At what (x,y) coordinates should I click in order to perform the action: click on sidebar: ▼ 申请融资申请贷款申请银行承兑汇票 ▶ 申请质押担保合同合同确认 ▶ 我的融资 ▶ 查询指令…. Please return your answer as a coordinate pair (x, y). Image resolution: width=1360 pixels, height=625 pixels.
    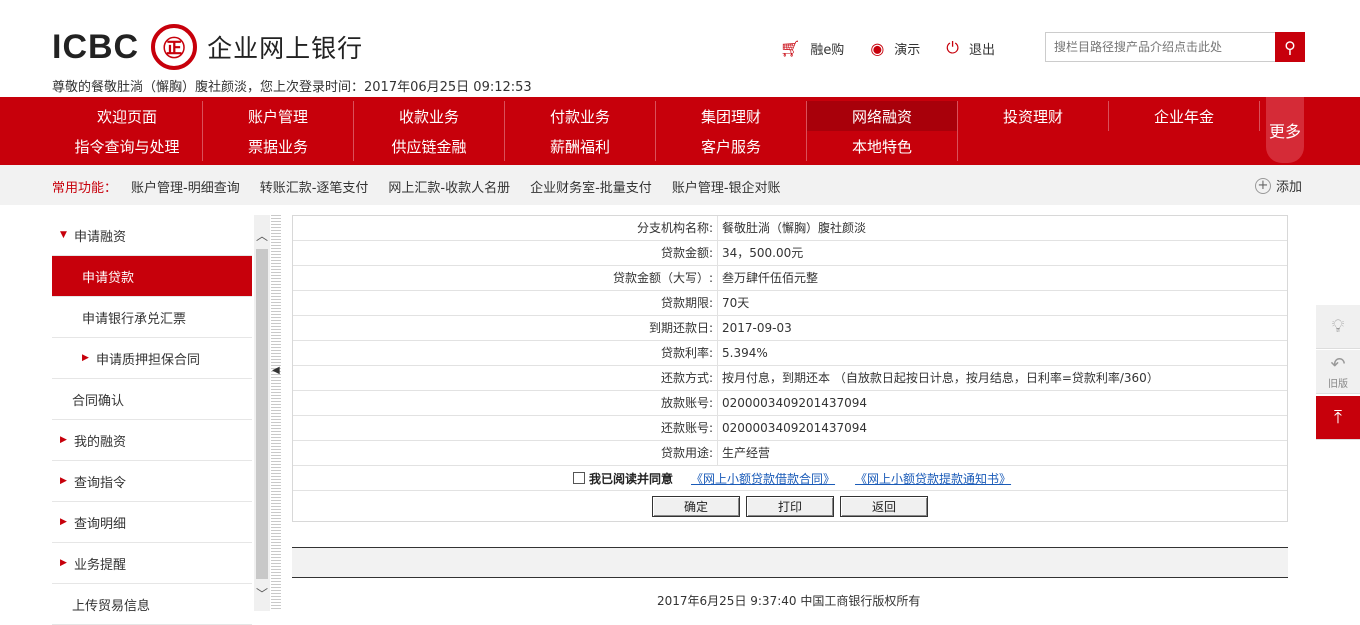
    Looking at the image, I should click on (152, 420).